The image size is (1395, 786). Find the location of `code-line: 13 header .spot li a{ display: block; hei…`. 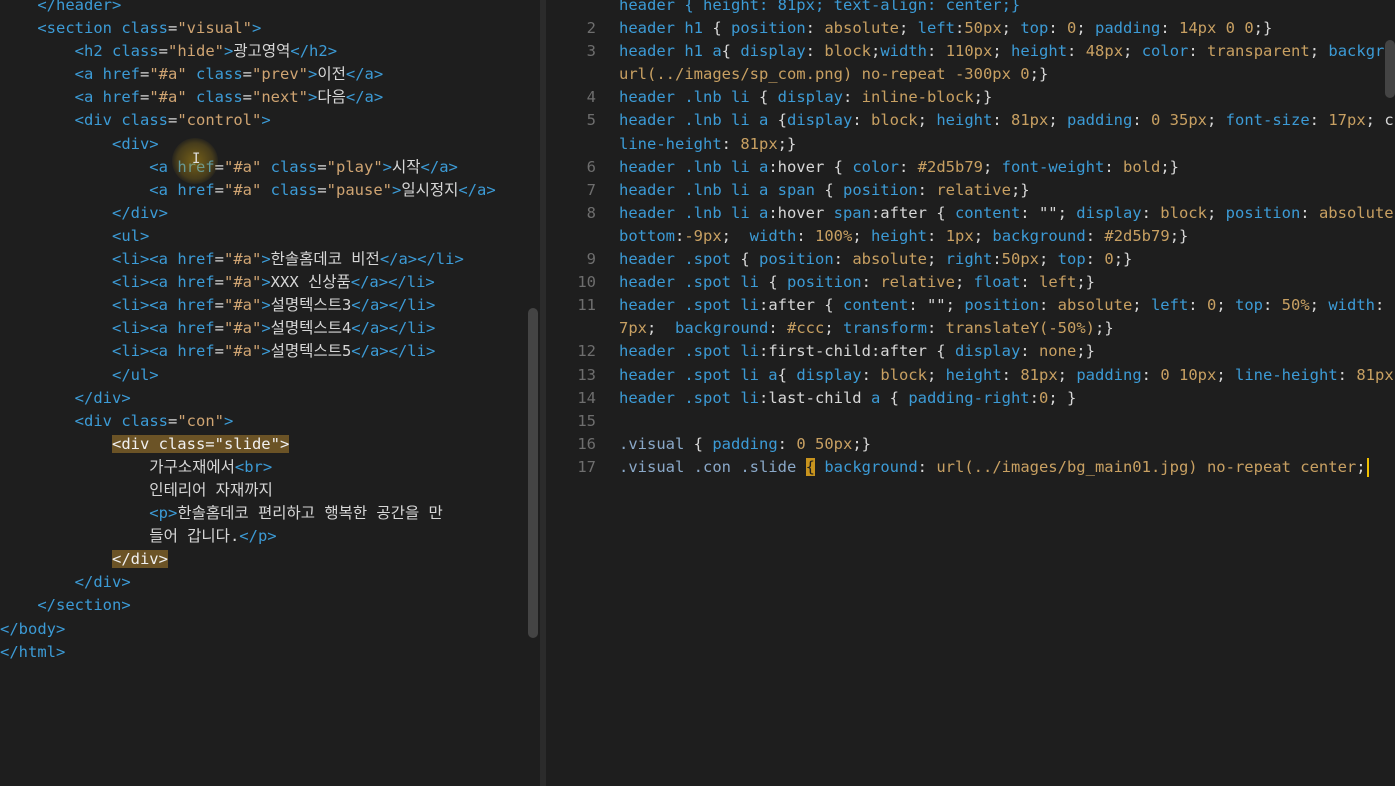

code-line: 13 header .spot li a{ display: block; hei… is located at coordinates (970, 375).